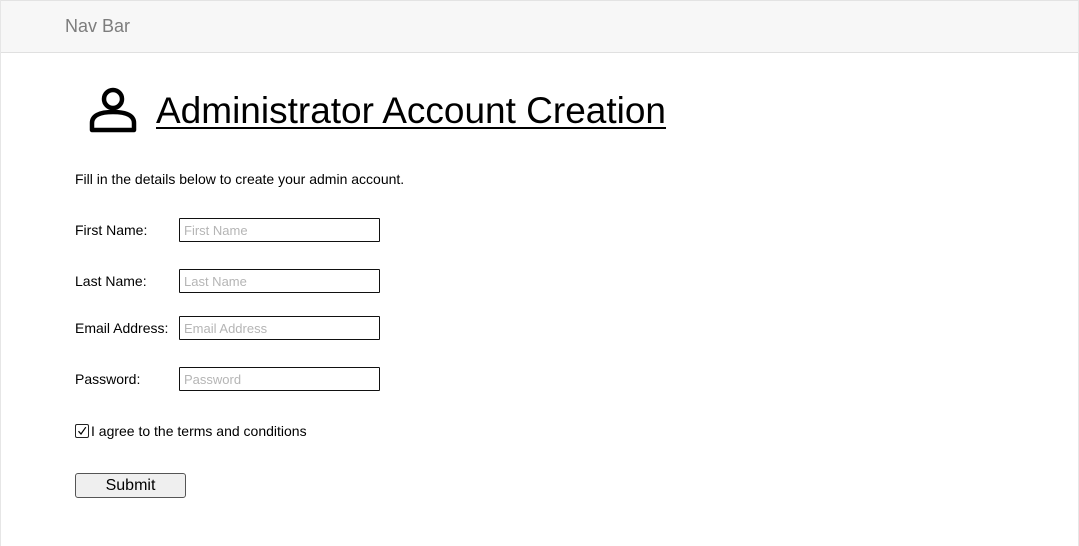  What do you see at coordinates (279, 328) in the screenshot?
I see `email-input` at bounding box center [279, 328].